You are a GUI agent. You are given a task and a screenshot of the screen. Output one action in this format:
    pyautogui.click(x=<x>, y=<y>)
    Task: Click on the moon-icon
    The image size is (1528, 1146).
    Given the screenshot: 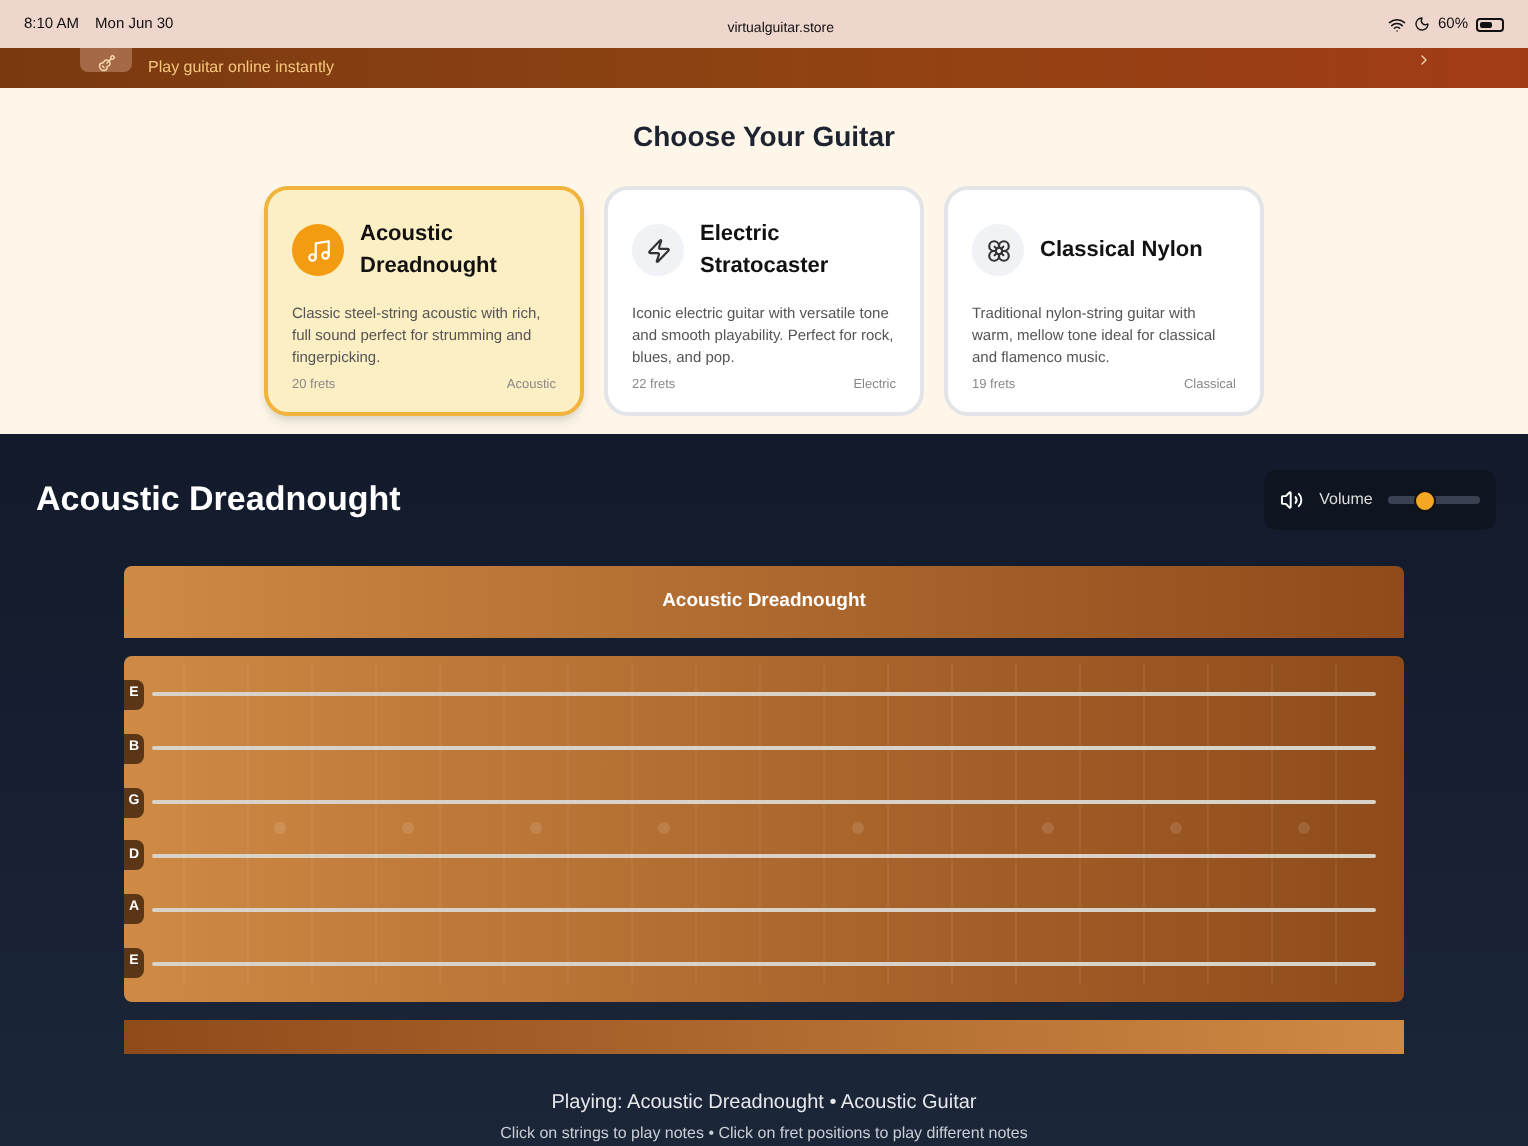 What is the action you would take?
    pyautogui.click(x=1421, y=24)
    